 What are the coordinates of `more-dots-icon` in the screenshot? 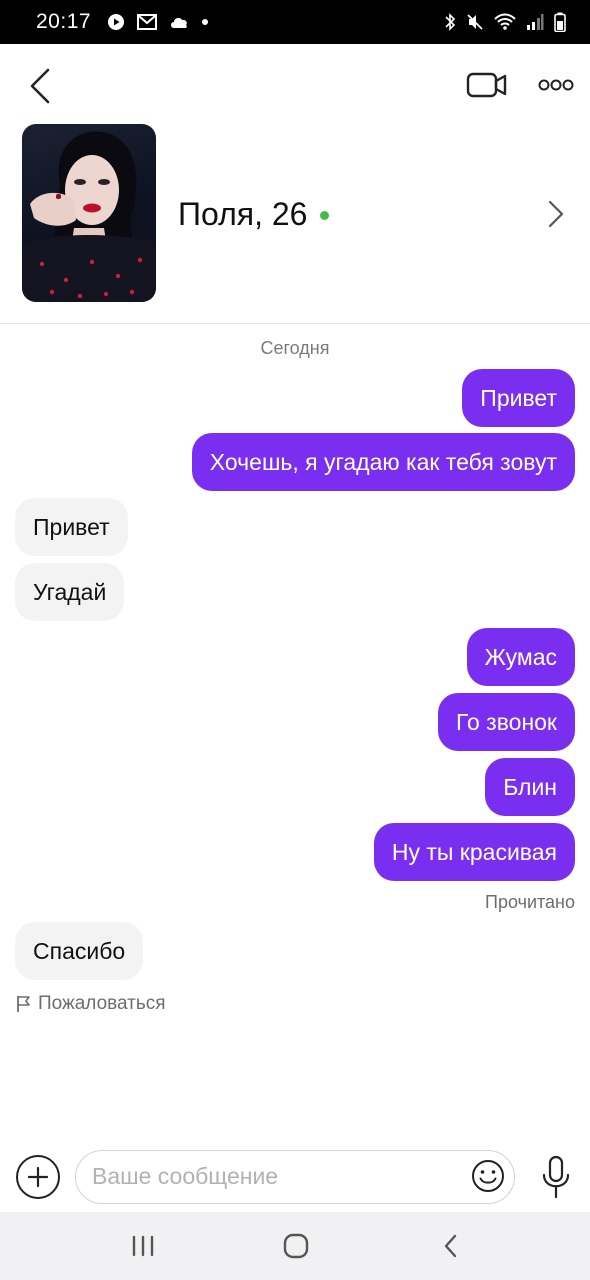 It's located at (556, 85).